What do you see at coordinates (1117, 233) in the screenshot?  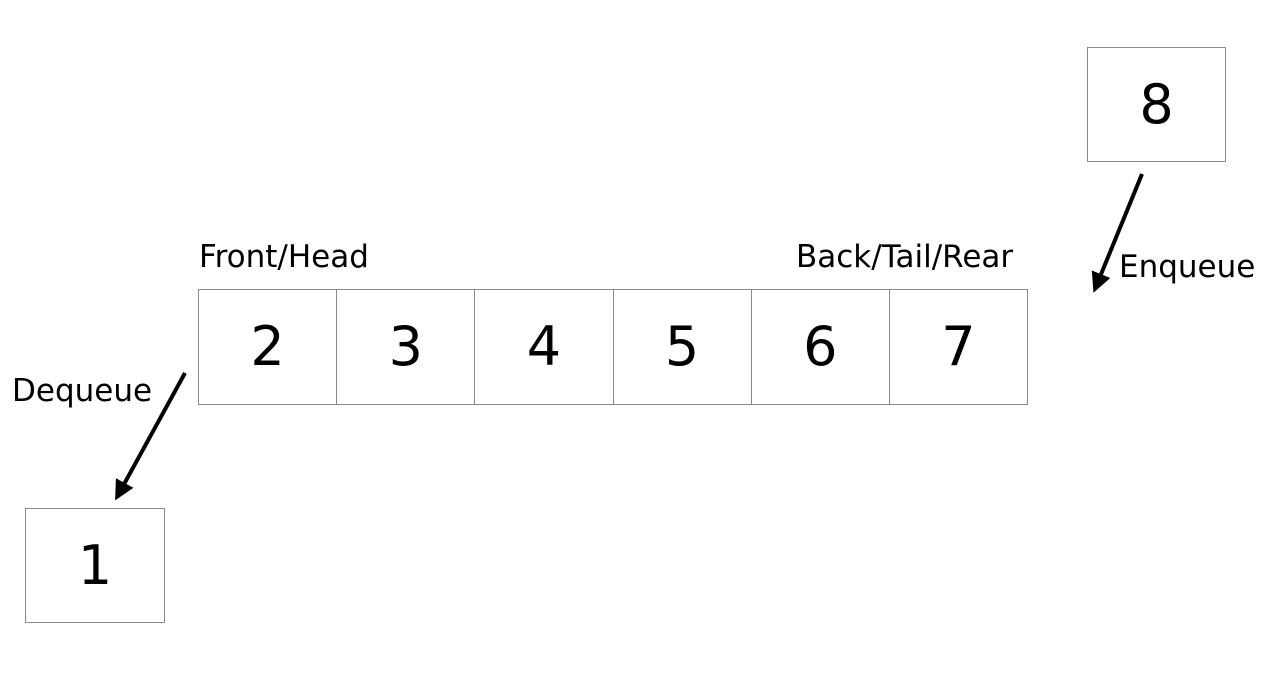 I see `enqueue-arrow` at bounding box center [1117, 233].